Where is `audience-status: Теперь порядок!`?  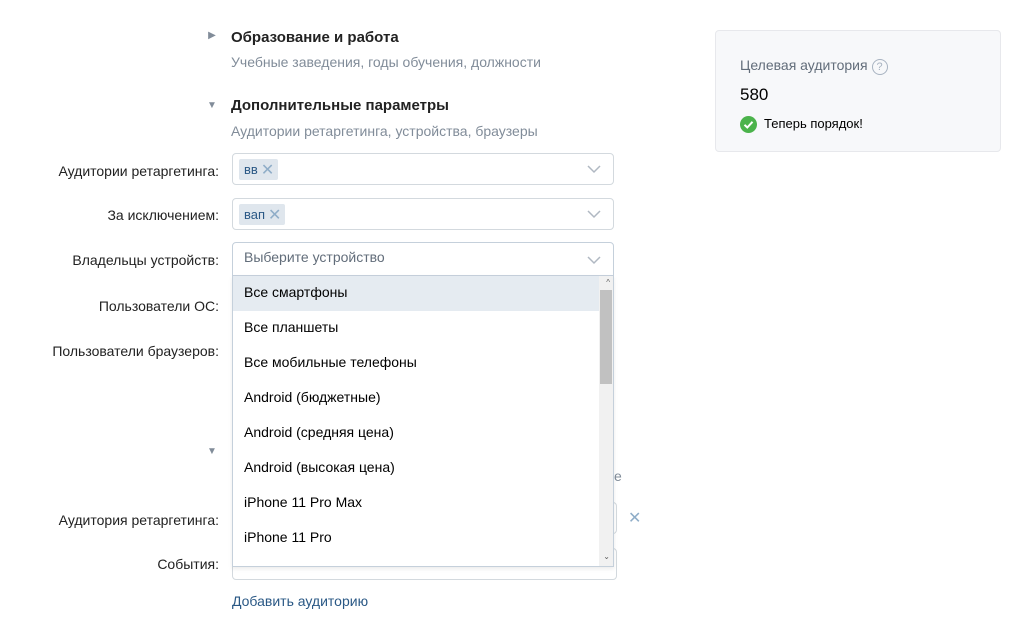 audience-status: Теперь порядок! is located at coordinates (813, 123).